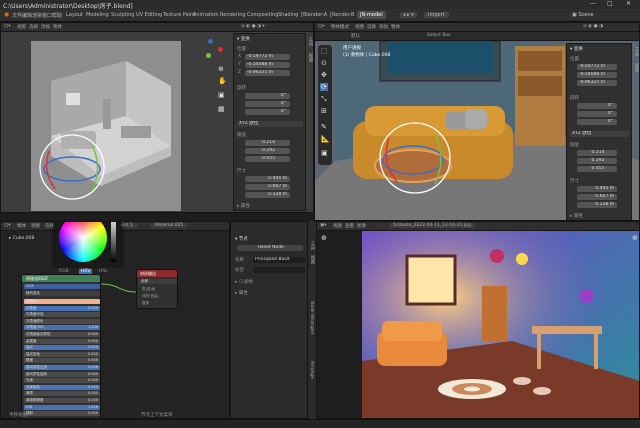 The image size is (640, 428). I want to click on menu-help: 帮助, so click(57, 15).